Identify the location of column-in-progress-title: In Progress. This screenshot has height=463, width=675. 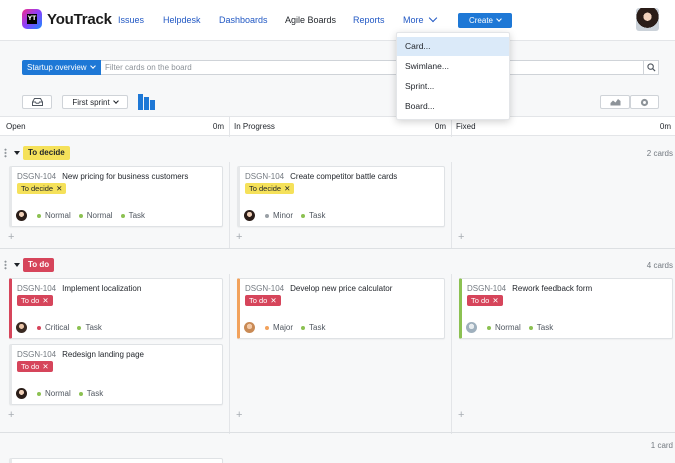
(254, 126).